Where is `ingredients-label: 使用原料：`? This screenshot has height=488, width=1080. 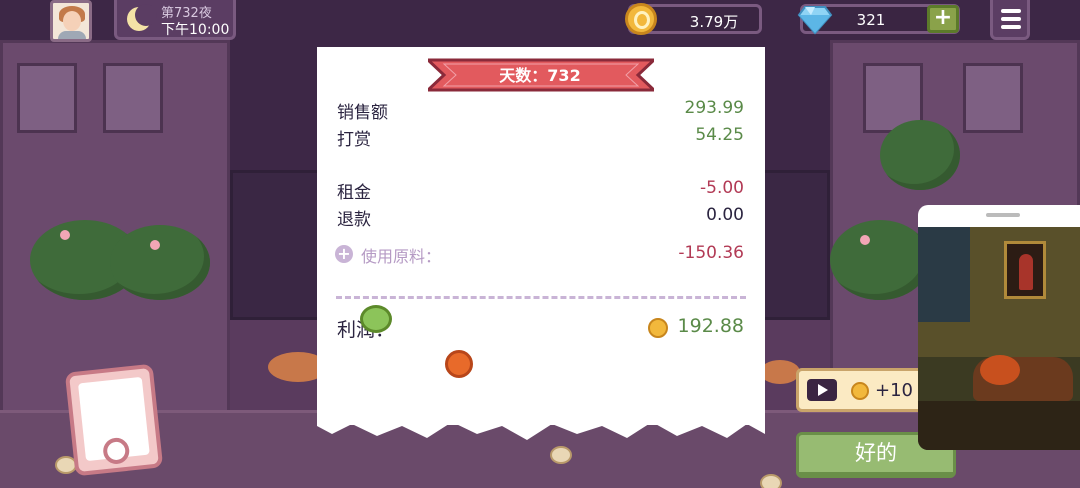
ingredients-label: 使用原料： is located at coordinates (401, 256).